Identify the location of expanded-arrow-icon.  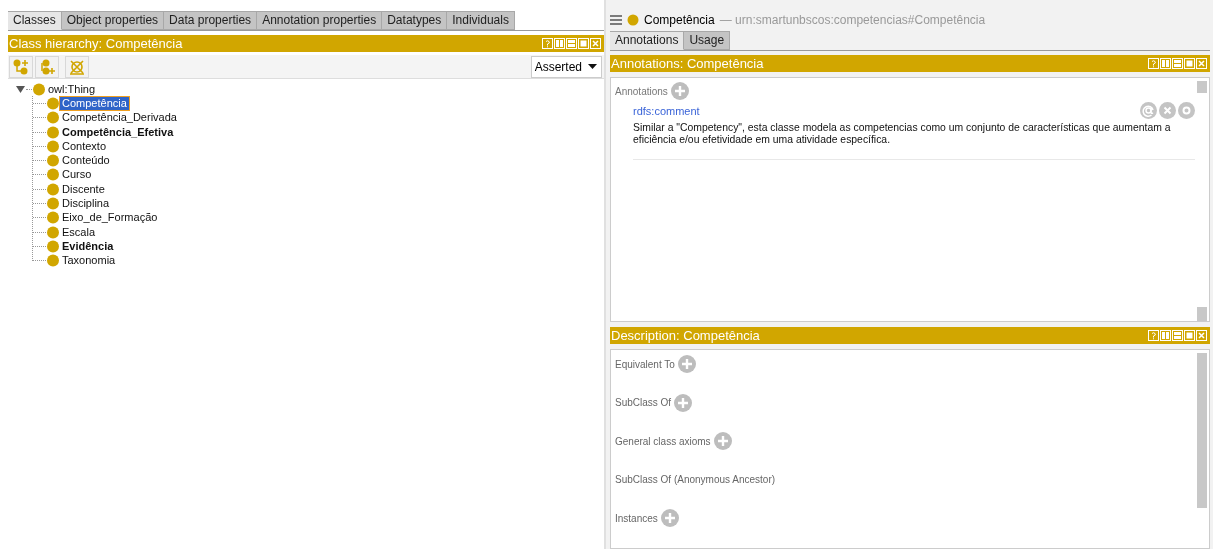
(21, 89).